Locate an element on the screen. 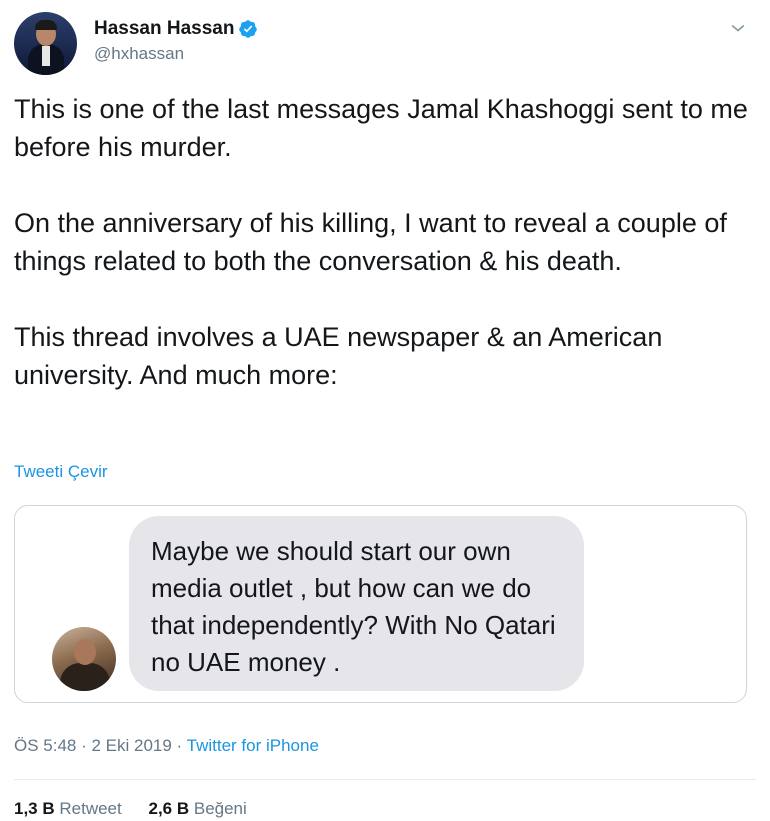 The width and height of the screenshot is (770, 821). message-sender-avatar is located at coordinates (84, 659).